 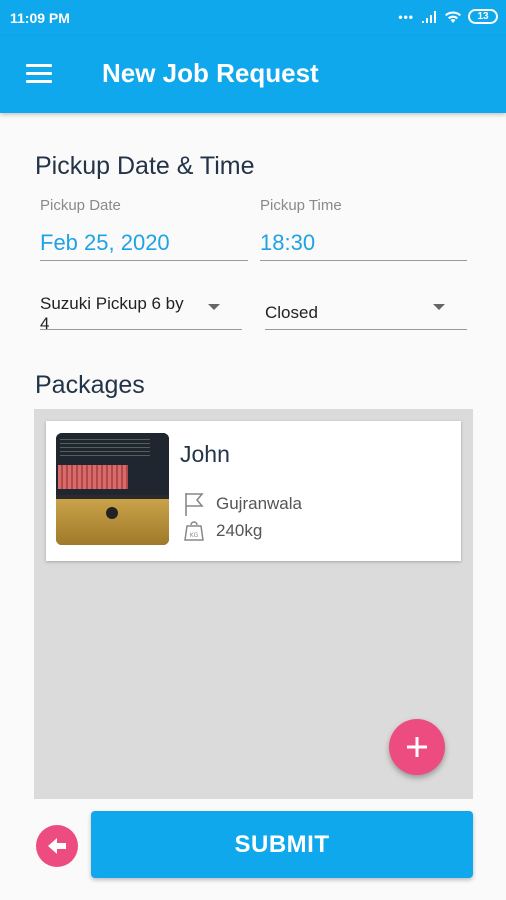 I want to click on pickup-section-title: Pickup Date & Time, so click(x=145, y=166).